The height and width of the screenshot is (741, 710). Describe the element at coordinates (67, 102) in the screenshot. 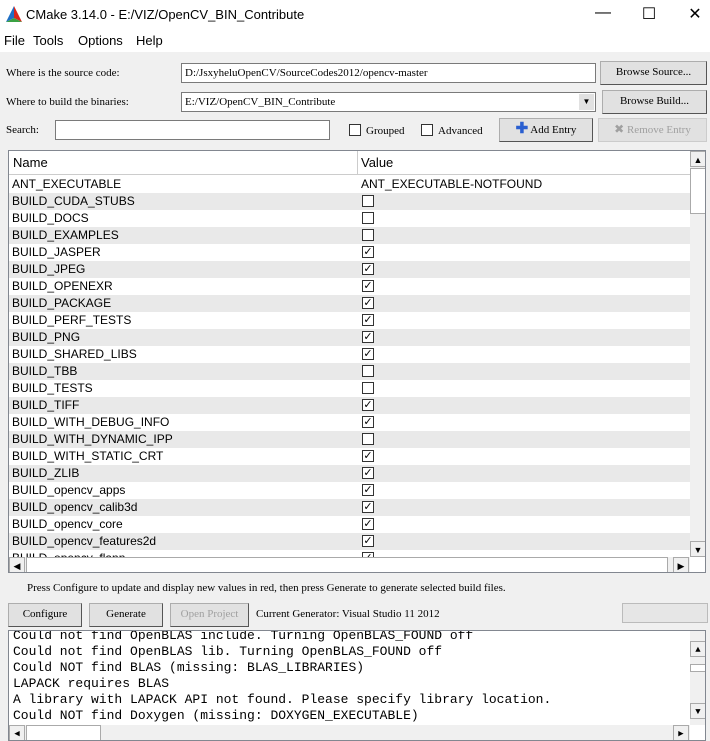

I see `build-label: Where to build the binaries:` at that location.